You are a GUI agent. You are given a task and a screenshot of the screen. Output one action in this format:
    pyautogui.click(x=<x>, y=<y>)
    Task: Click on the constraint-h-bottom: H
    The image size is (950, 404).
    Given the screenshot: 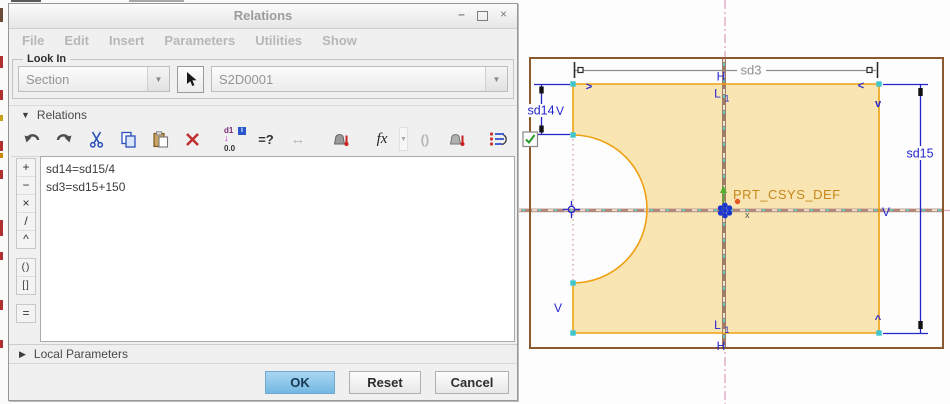 What is the action you would take?
    pyautogui.click(x=721, y=346)
    